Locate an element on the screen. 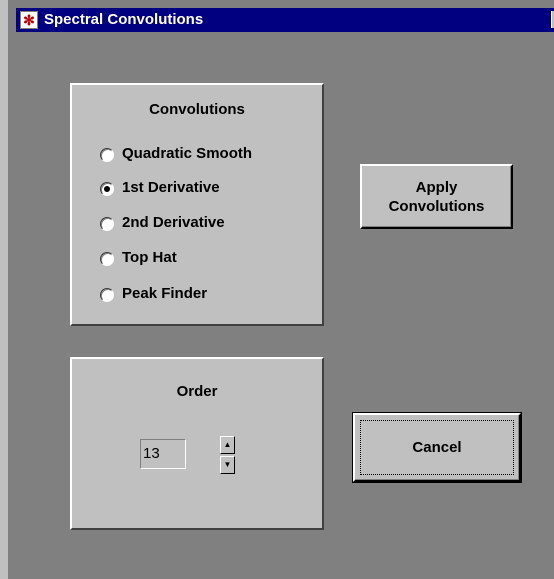 Image resolution: width=554 pixels, height=579 pixels. window-title: Spectral Convolutions is located at coordinates (124, 19).